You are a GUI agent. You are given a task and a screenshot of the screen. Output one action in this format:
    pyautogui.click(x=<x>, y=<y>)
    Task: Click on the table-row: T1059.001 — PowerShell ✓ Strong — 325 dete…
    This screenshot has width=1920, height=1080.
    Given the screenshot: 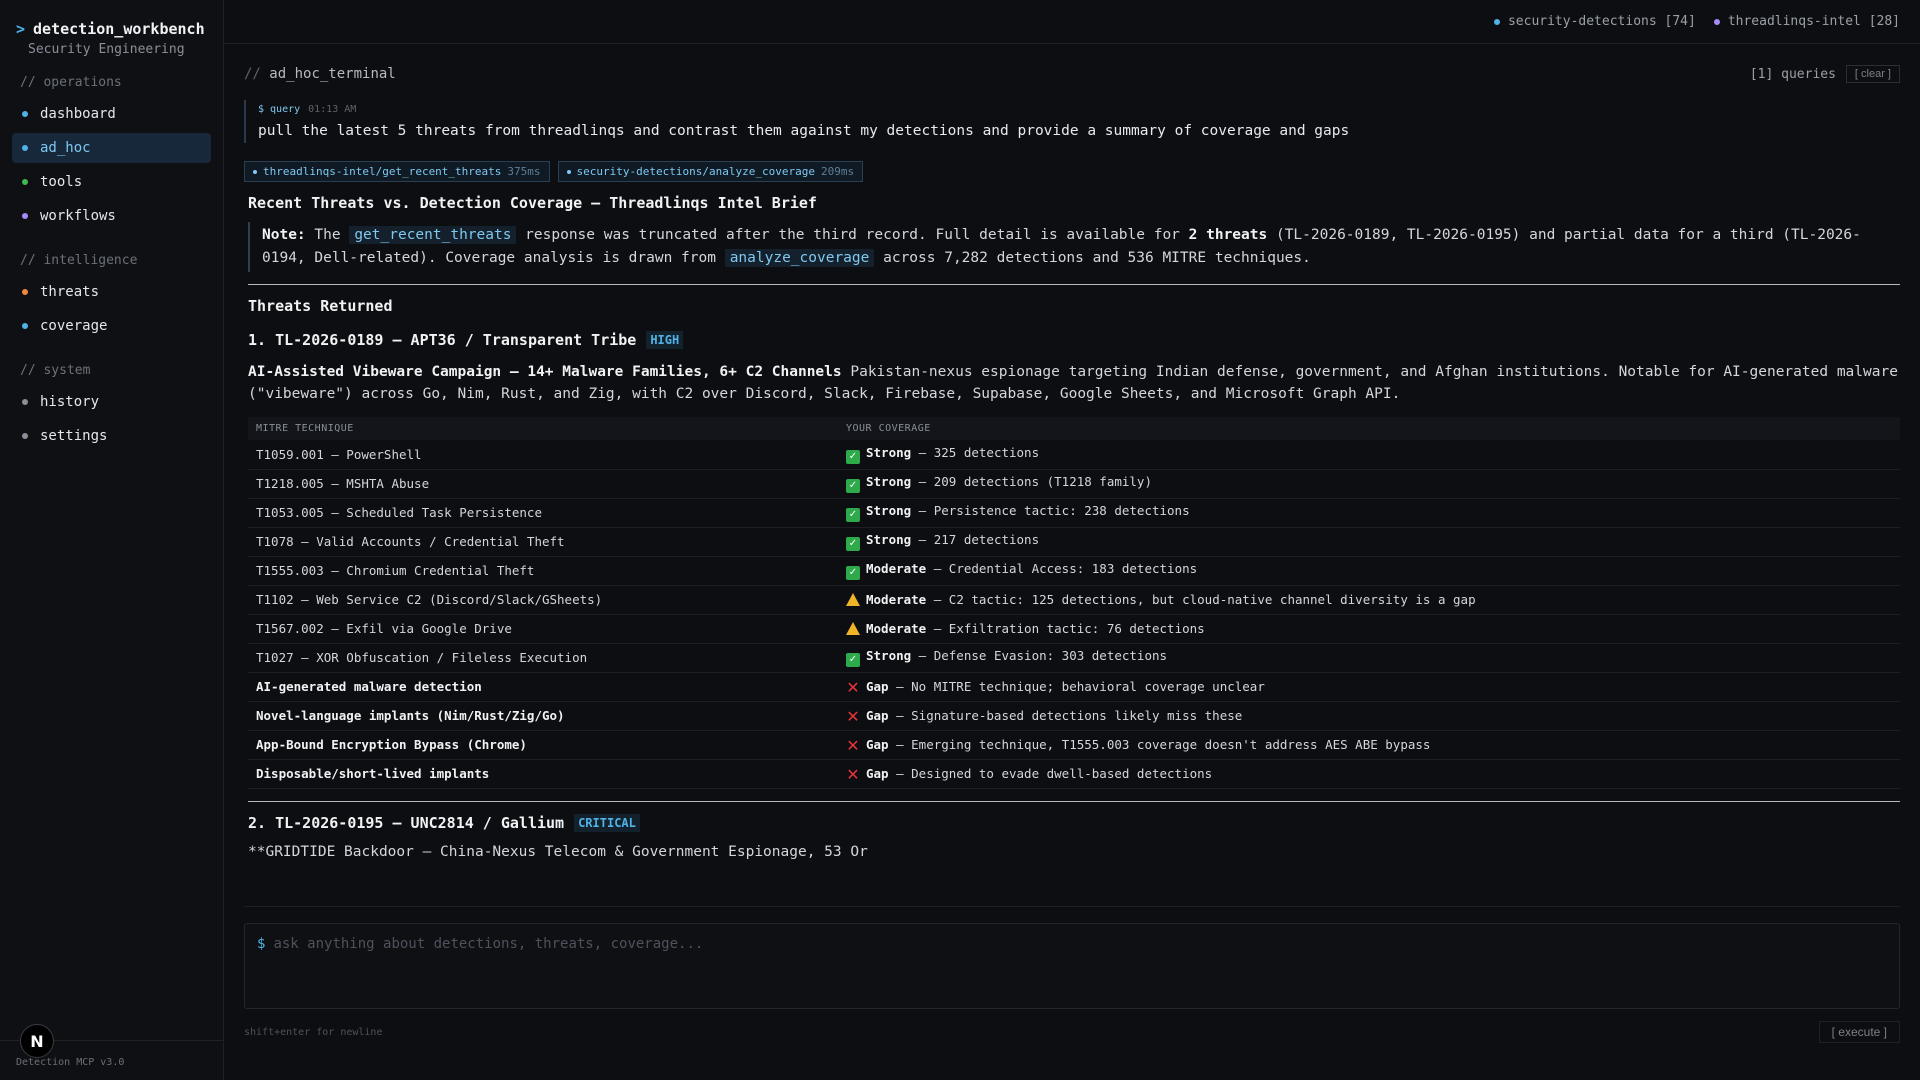 What is the action you would take?
    pyautogui.click(x=1074, y=455)
    